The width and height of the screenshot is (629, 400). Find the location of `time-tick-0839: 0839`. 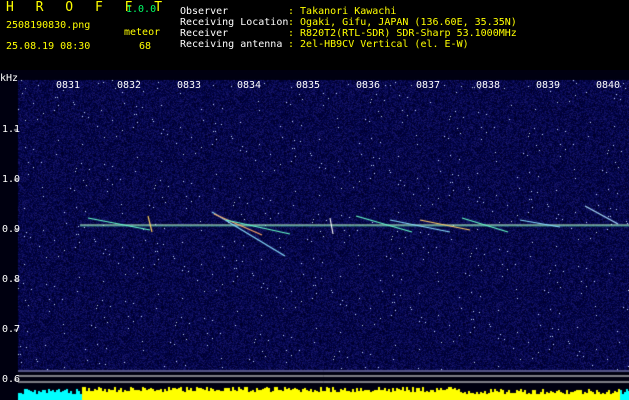

time-tick-0839: 0839 is located at coordinates (548, 85).